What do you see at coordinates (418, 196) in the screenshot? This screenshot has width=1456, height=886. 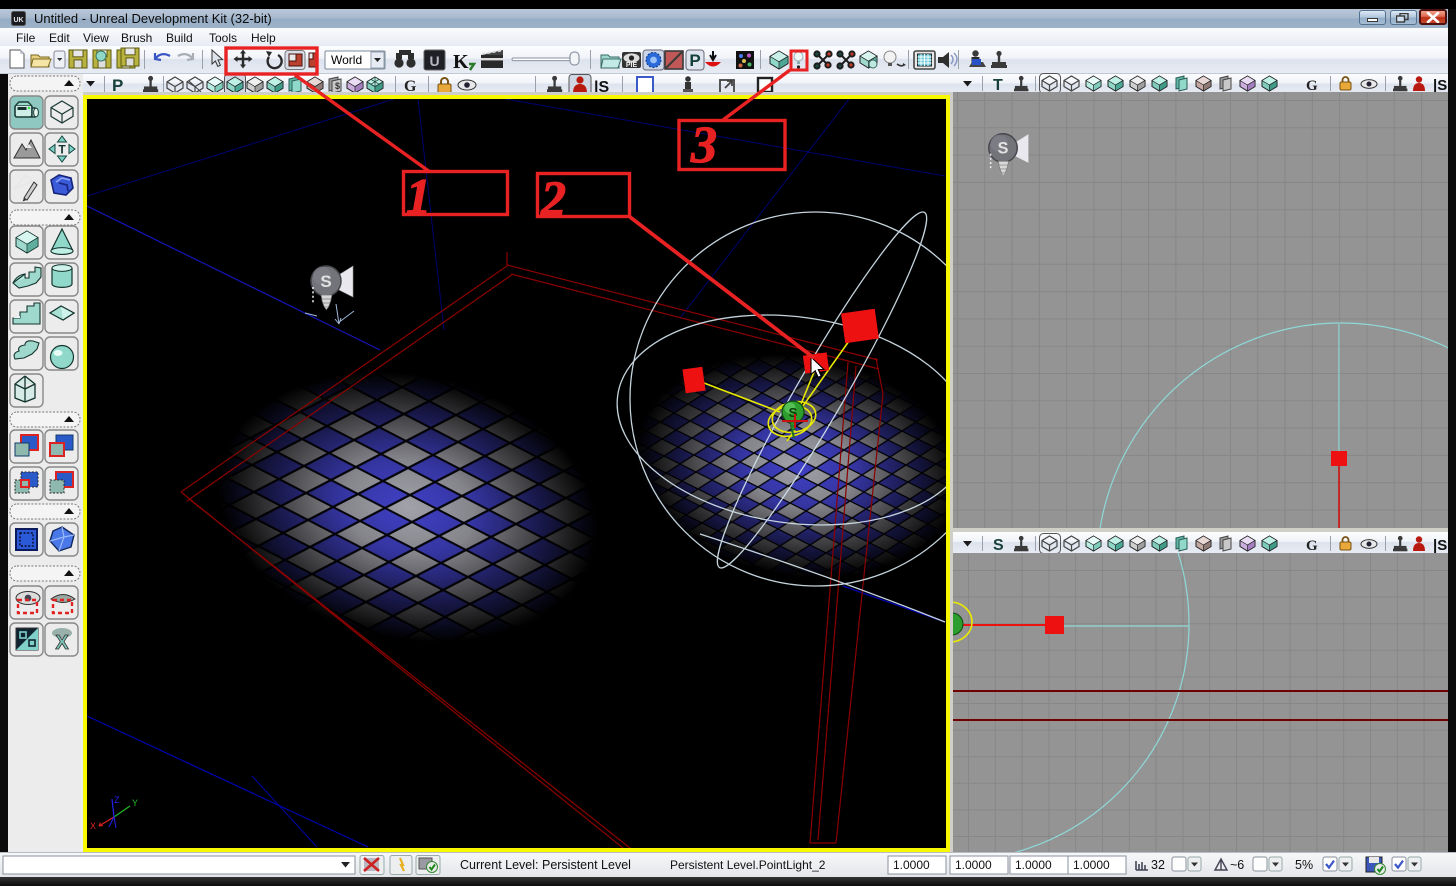 I see `svg-text: 1` at bounding box center [418, 196].